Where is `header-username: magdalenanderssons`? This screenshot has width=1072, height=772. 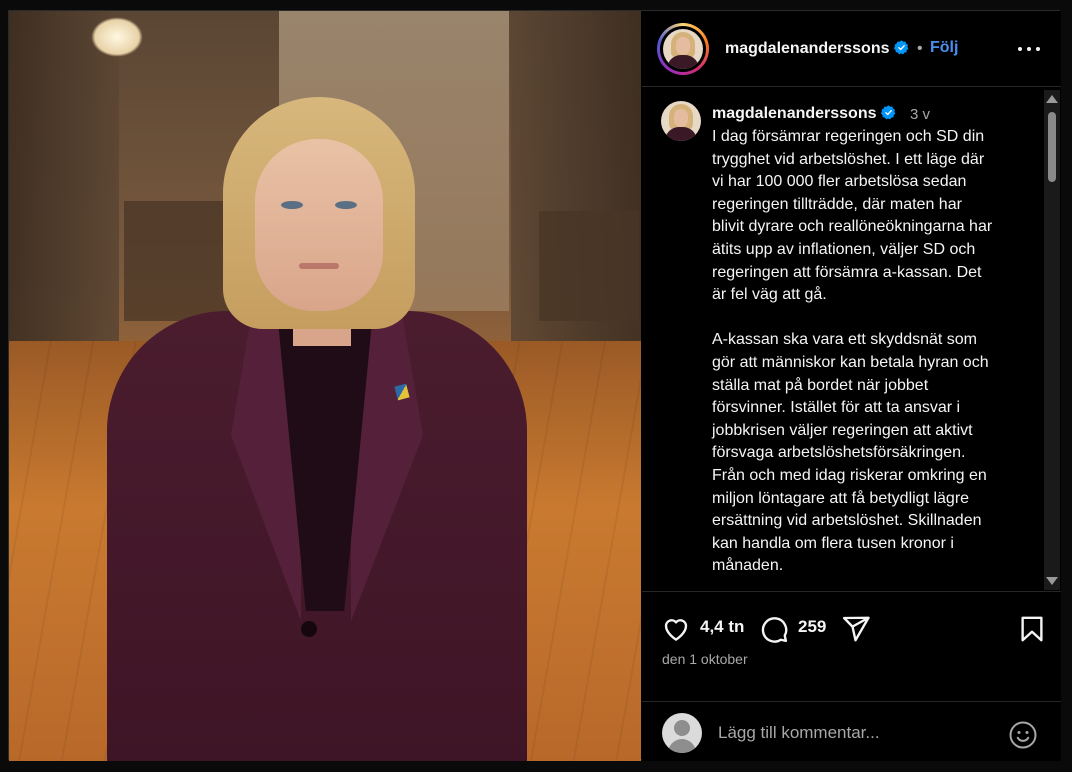 header-username: magdalenanderssons is located at coordinates (807, 48).